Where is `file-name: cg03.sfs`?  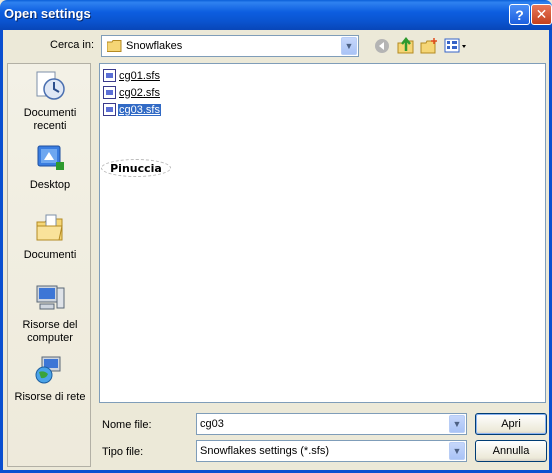 file-name: cg03.sfs is located at coordinates (139, 109).